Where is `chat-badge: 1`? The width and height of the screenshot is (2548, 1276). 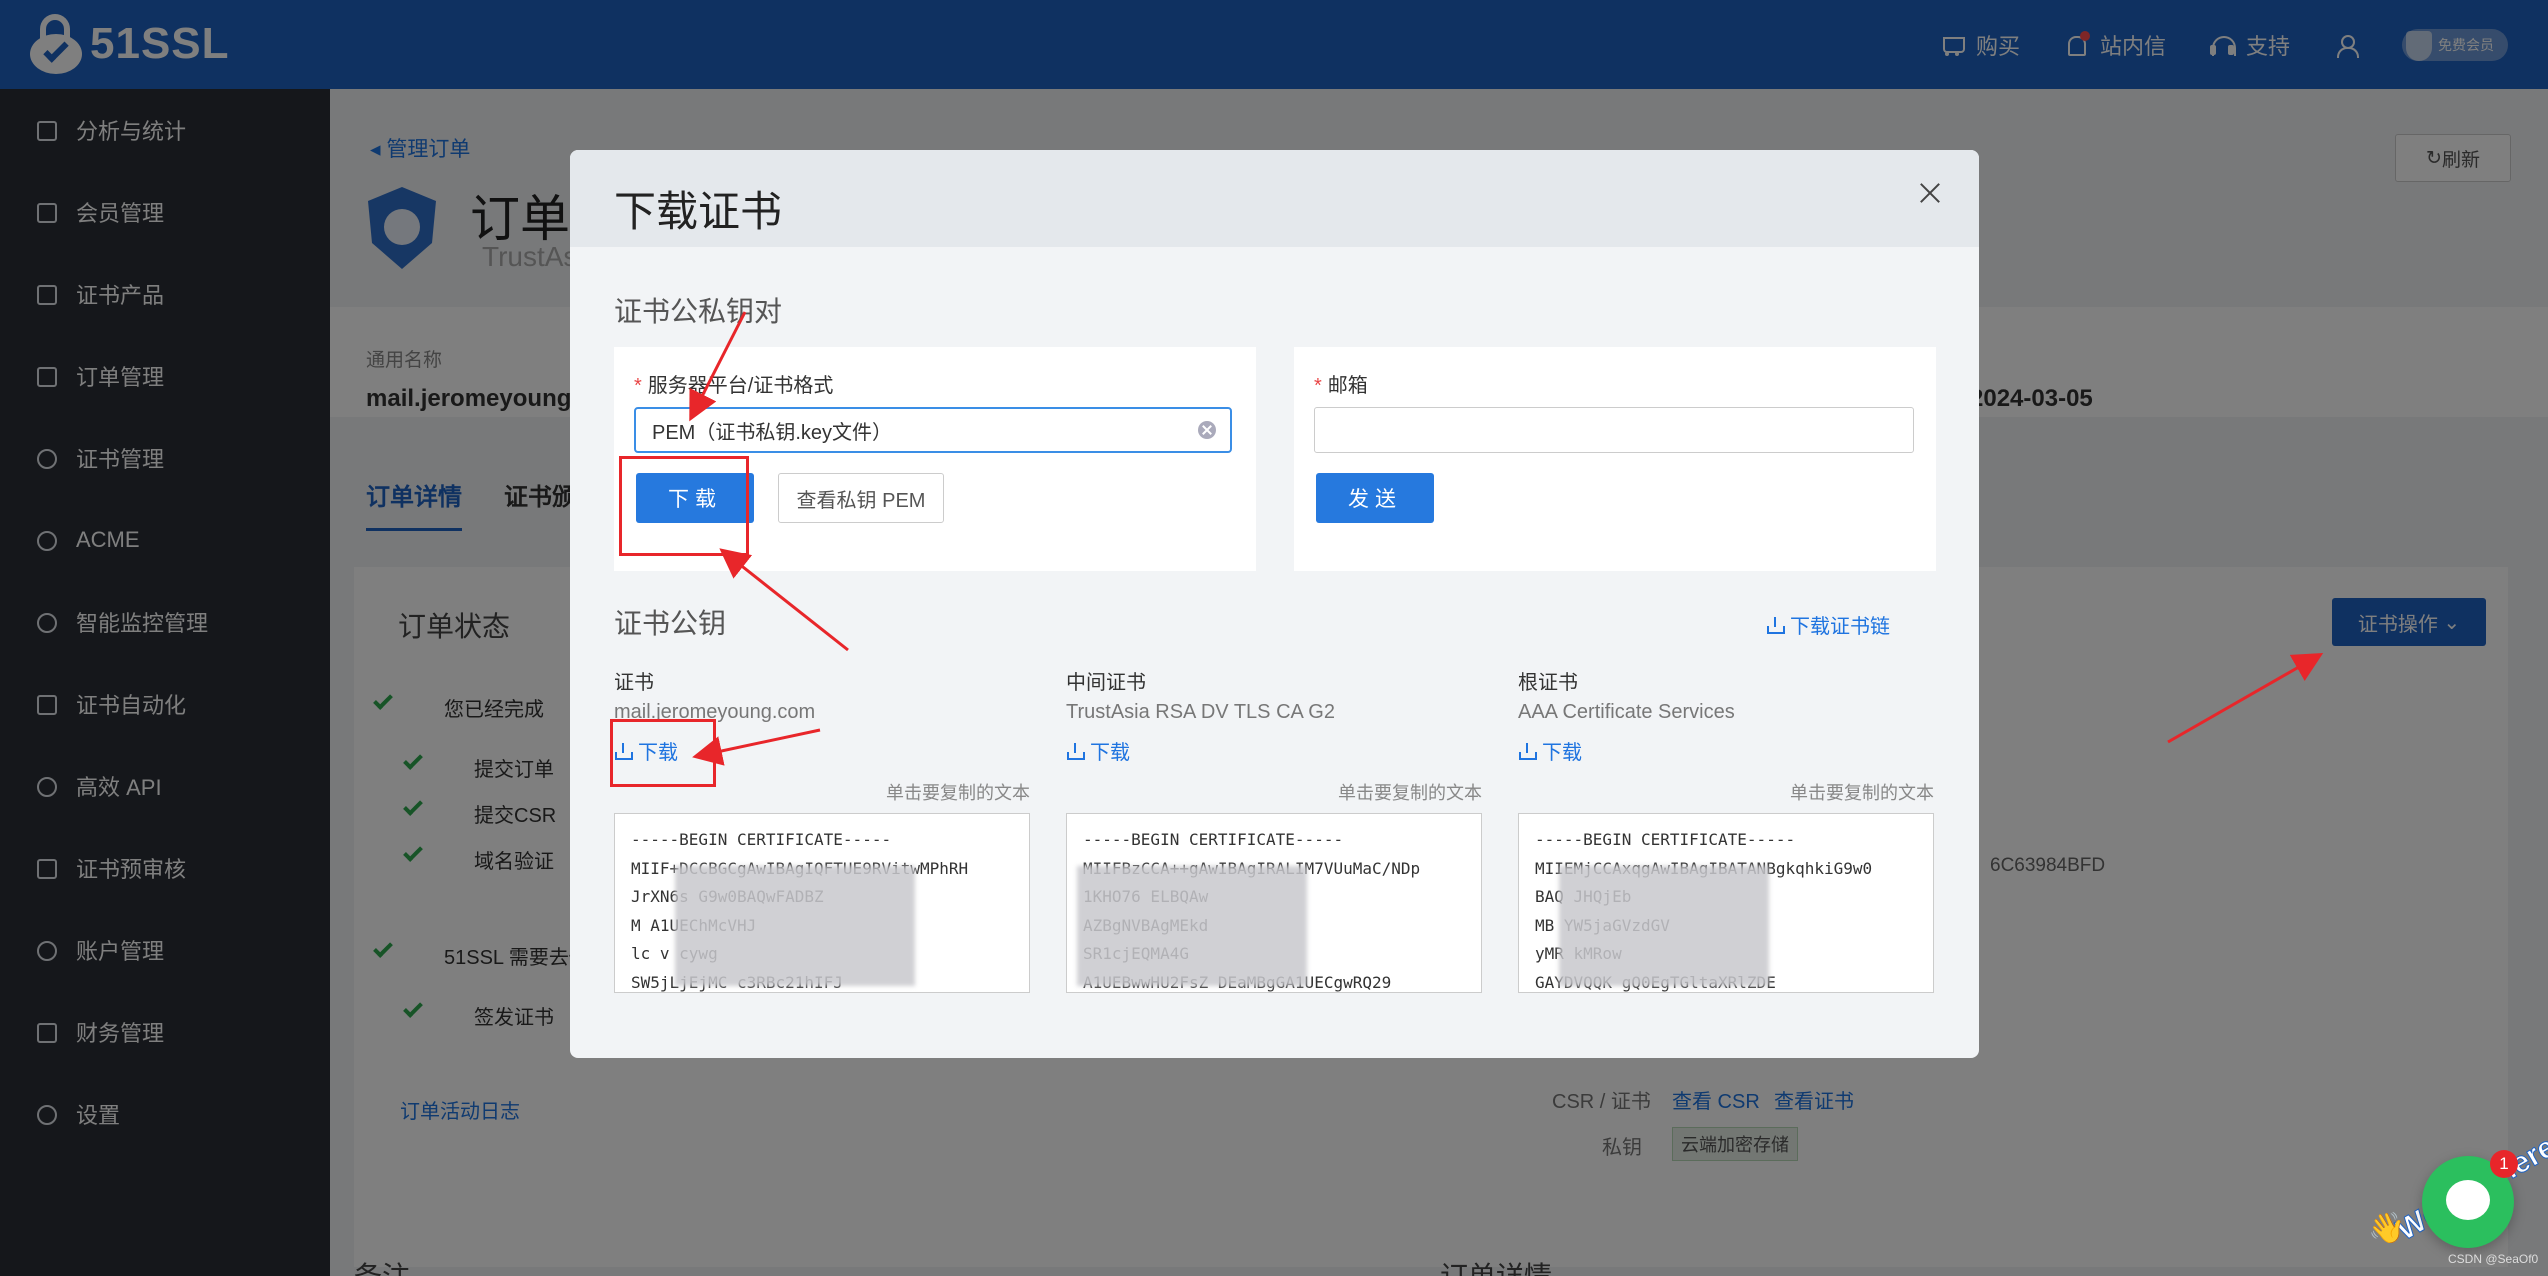 chat-badge: 1 is located at coordinates (2504, 1164).